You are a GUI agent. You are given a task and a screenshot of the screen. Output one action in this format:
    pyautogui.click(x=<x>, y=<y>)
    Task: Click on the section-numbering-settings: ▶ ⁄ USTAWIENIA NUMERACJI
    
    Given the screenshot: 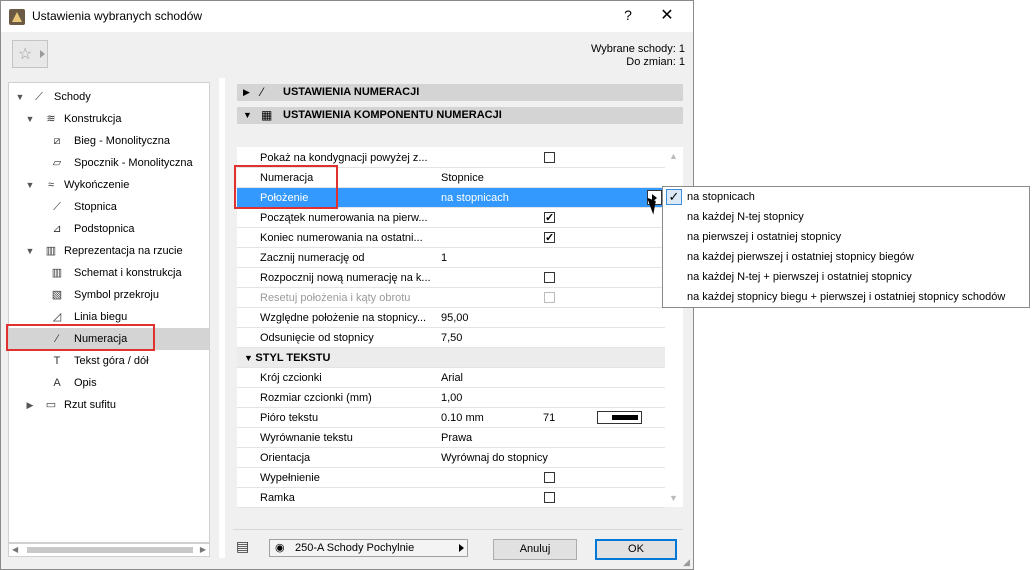 What is the action you would take?
    pyautogui.click(x=460, y=92)
    